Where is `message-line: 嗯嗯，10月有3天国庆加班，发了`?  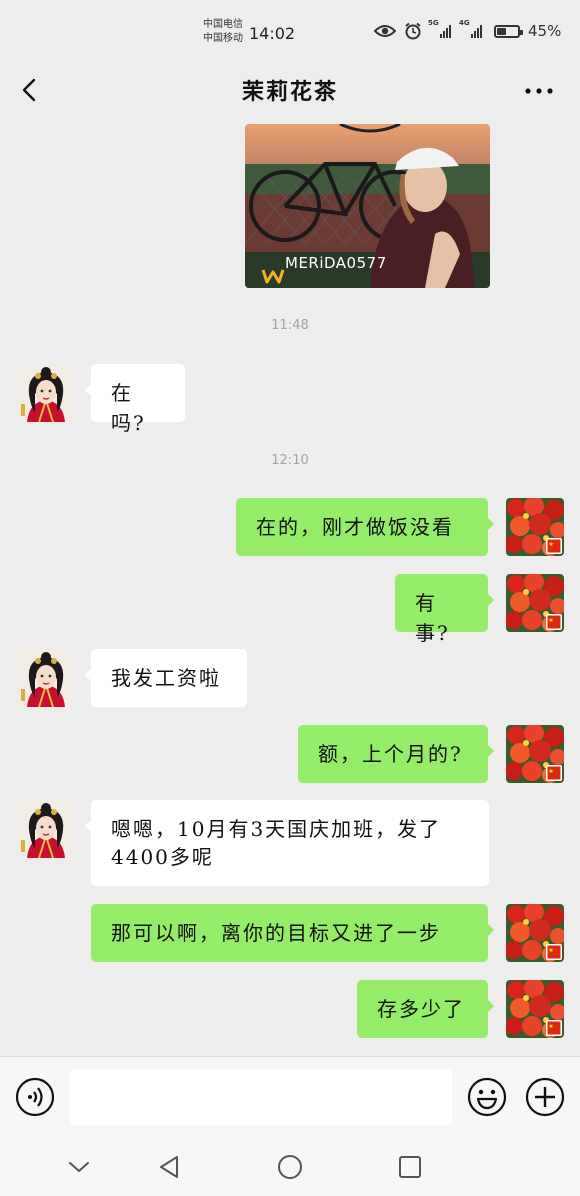
message-line: 嗯嗯，10月有3天国庆加班，发了 is located at coordinates (276, 829).